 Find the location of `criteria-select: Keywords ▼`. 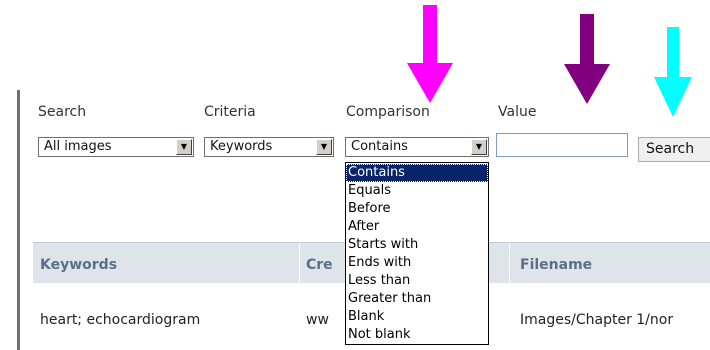

criteria-select: Keywords ▼ is located at coordinates (269, 147).